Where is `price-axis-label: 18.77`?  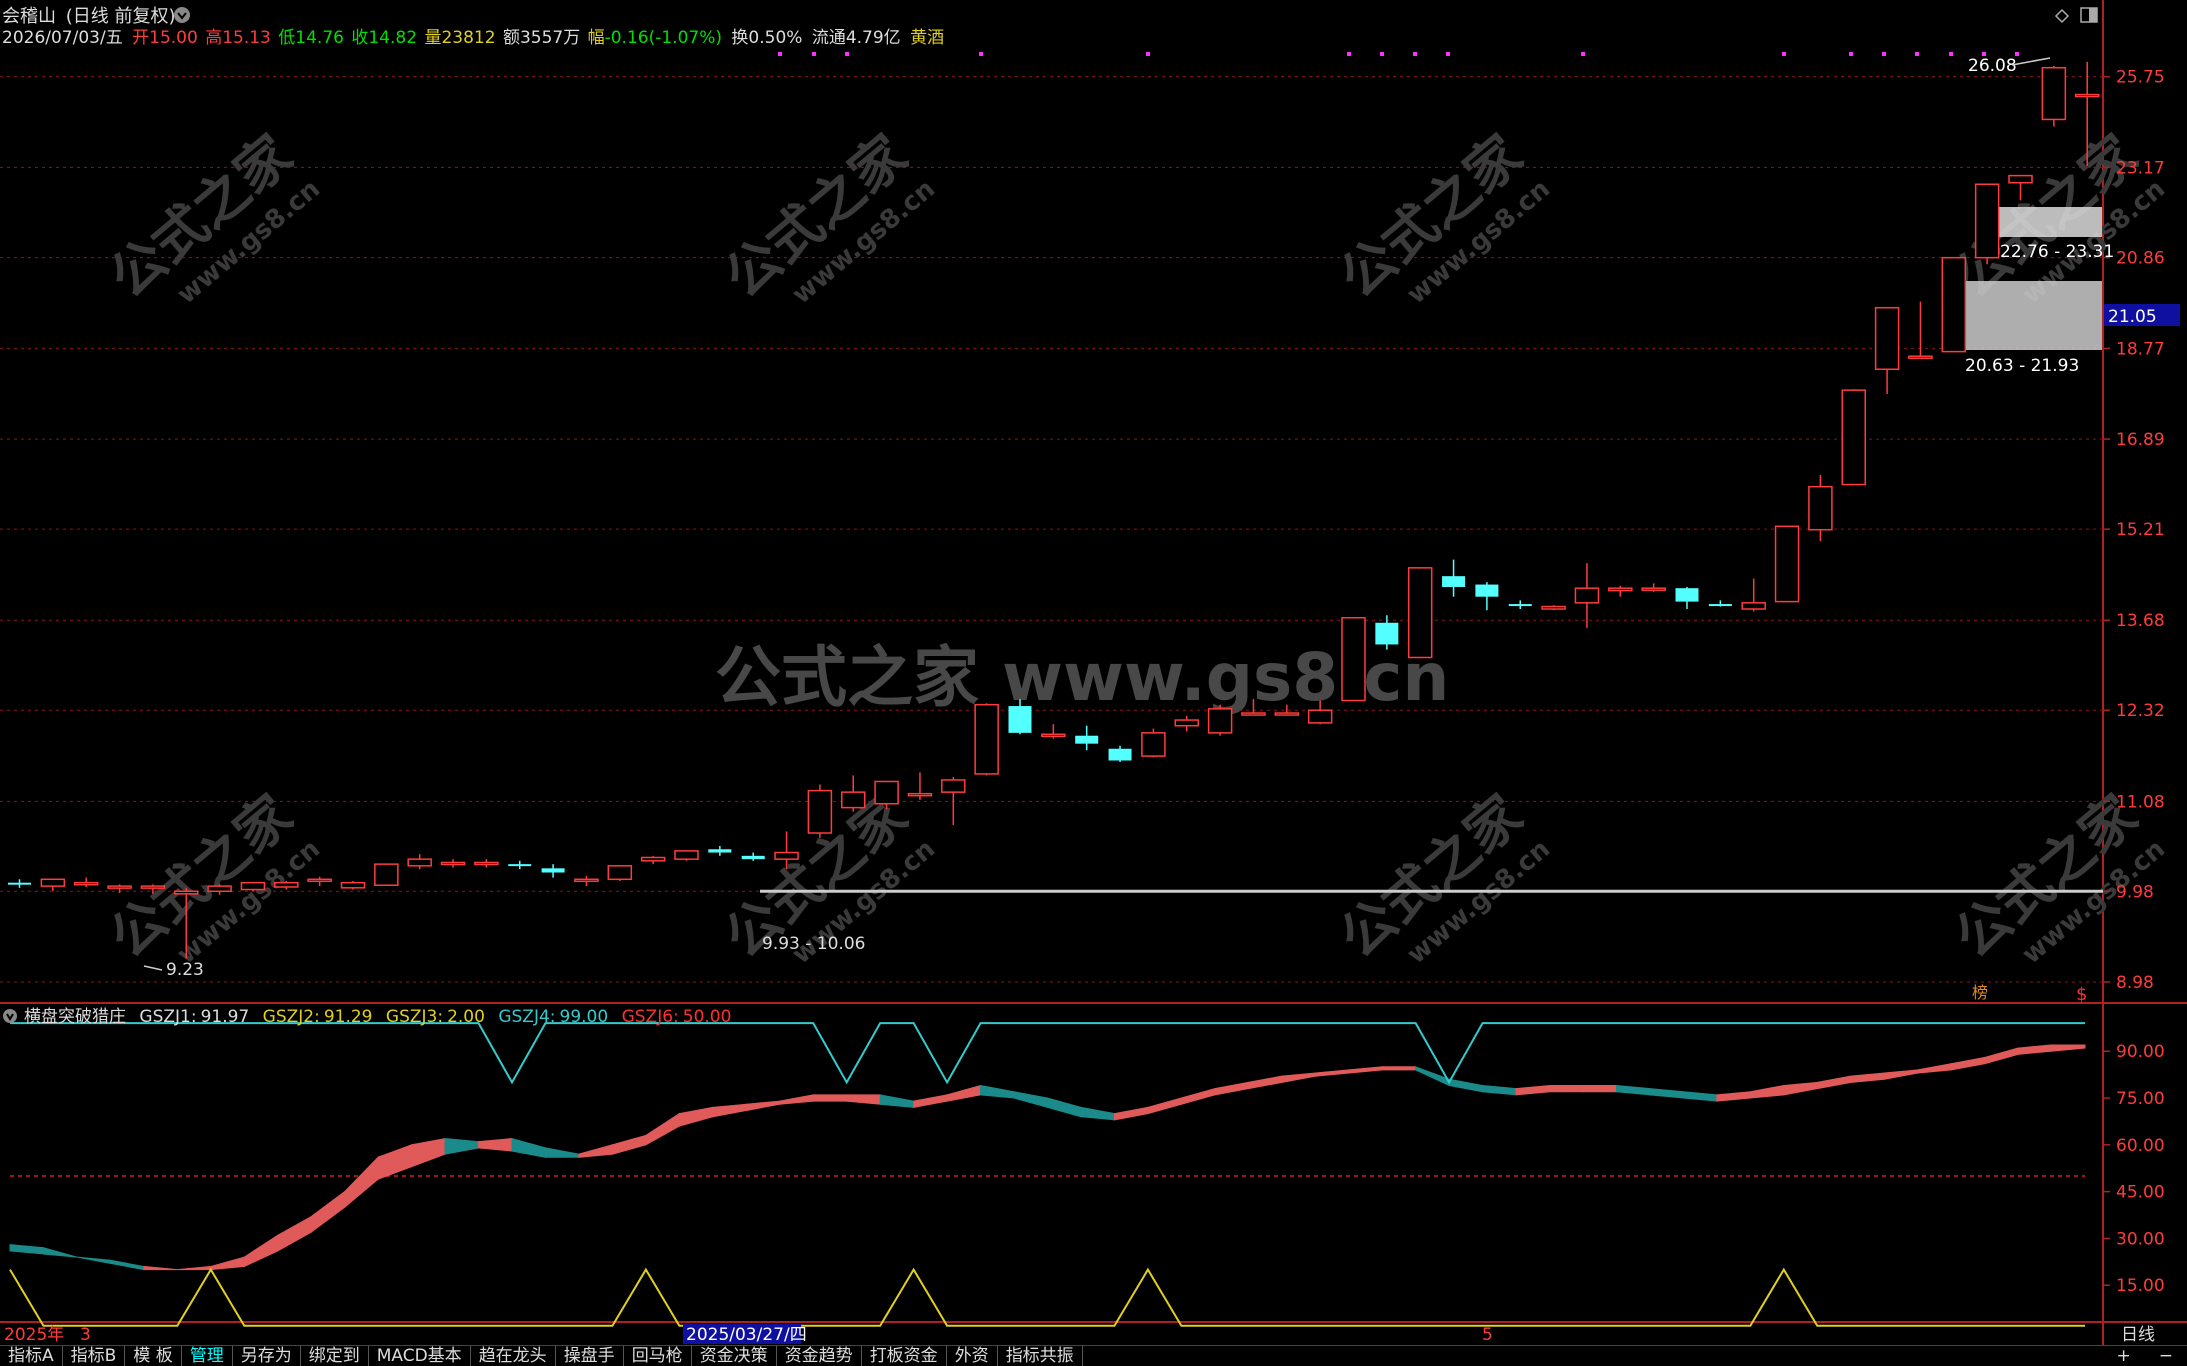 price-axis-label: 18.77 is located at coordinates (2140, 349).